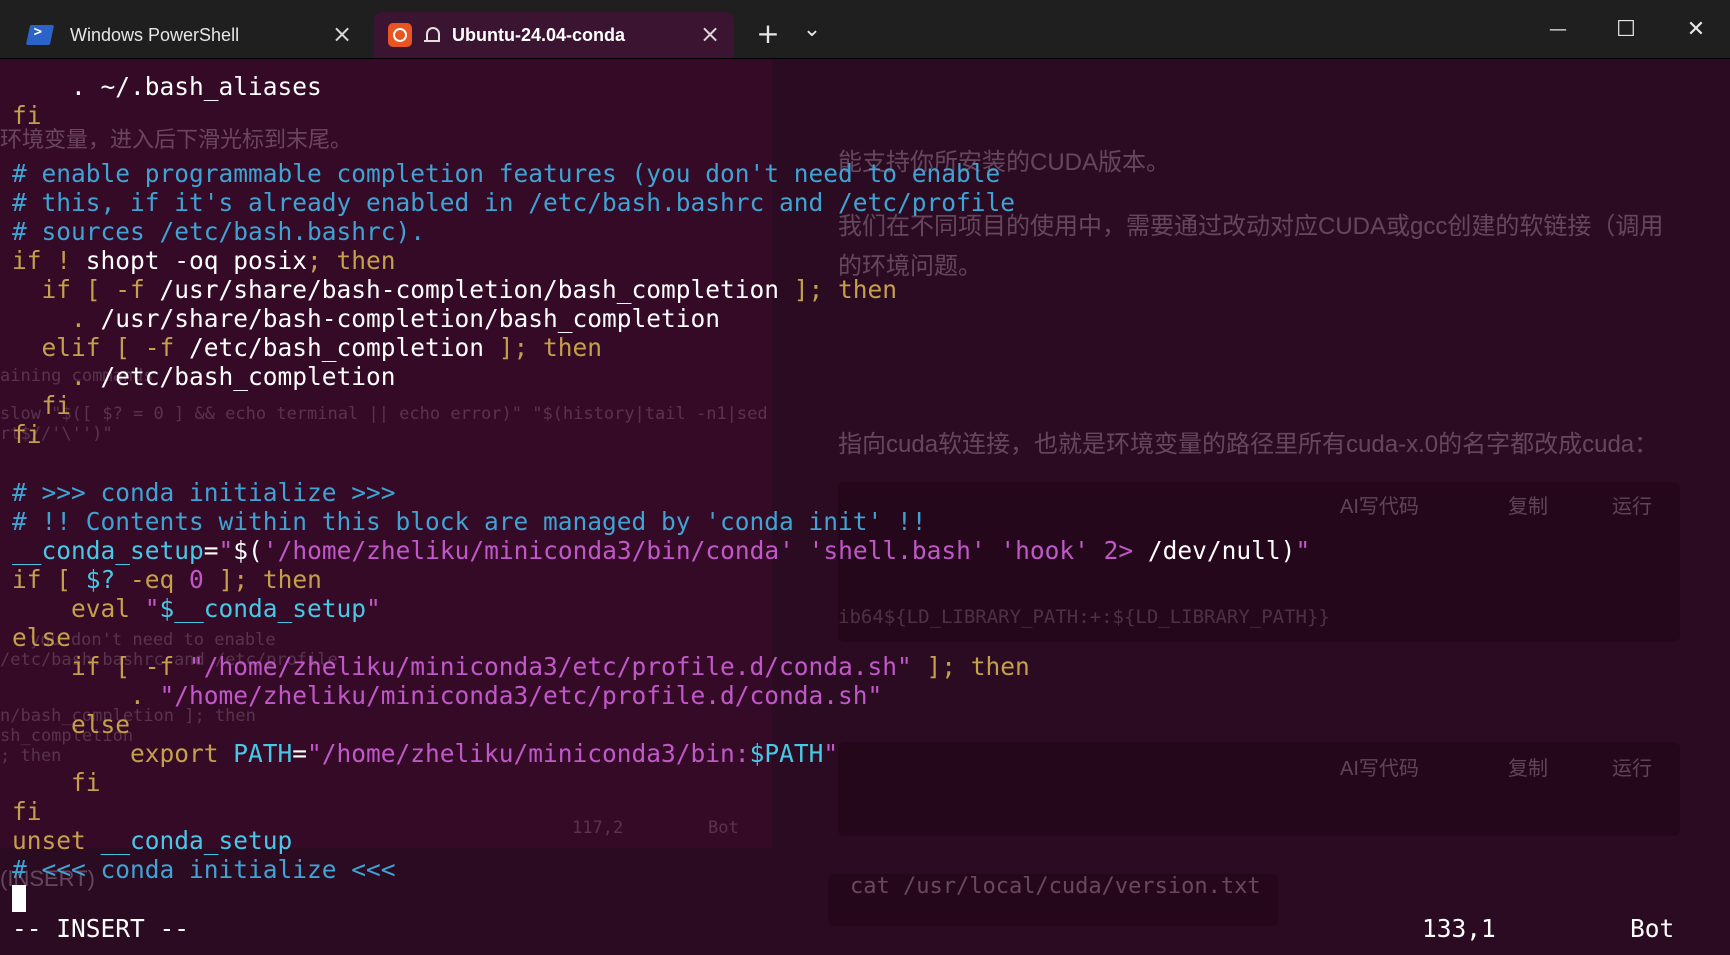 The image size is (1730, 955). I want to click on scroll-position: Bot, so click(1652, 928).